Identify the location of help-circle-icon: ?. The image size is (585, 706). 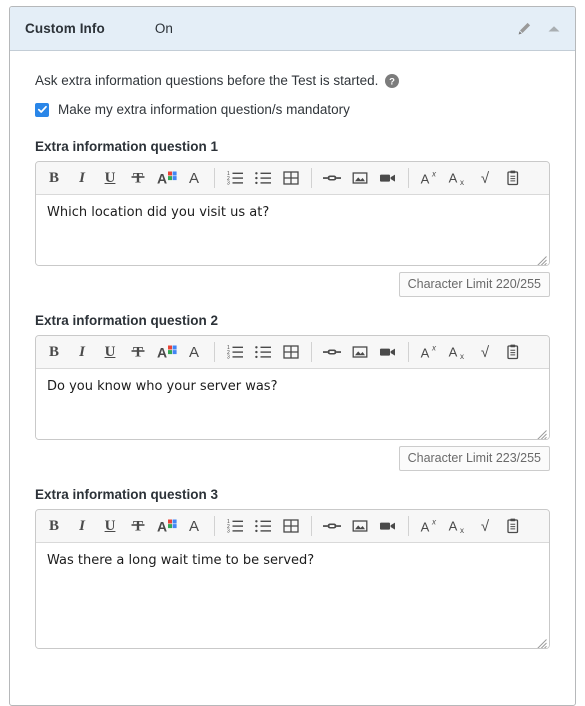
(392, 80).